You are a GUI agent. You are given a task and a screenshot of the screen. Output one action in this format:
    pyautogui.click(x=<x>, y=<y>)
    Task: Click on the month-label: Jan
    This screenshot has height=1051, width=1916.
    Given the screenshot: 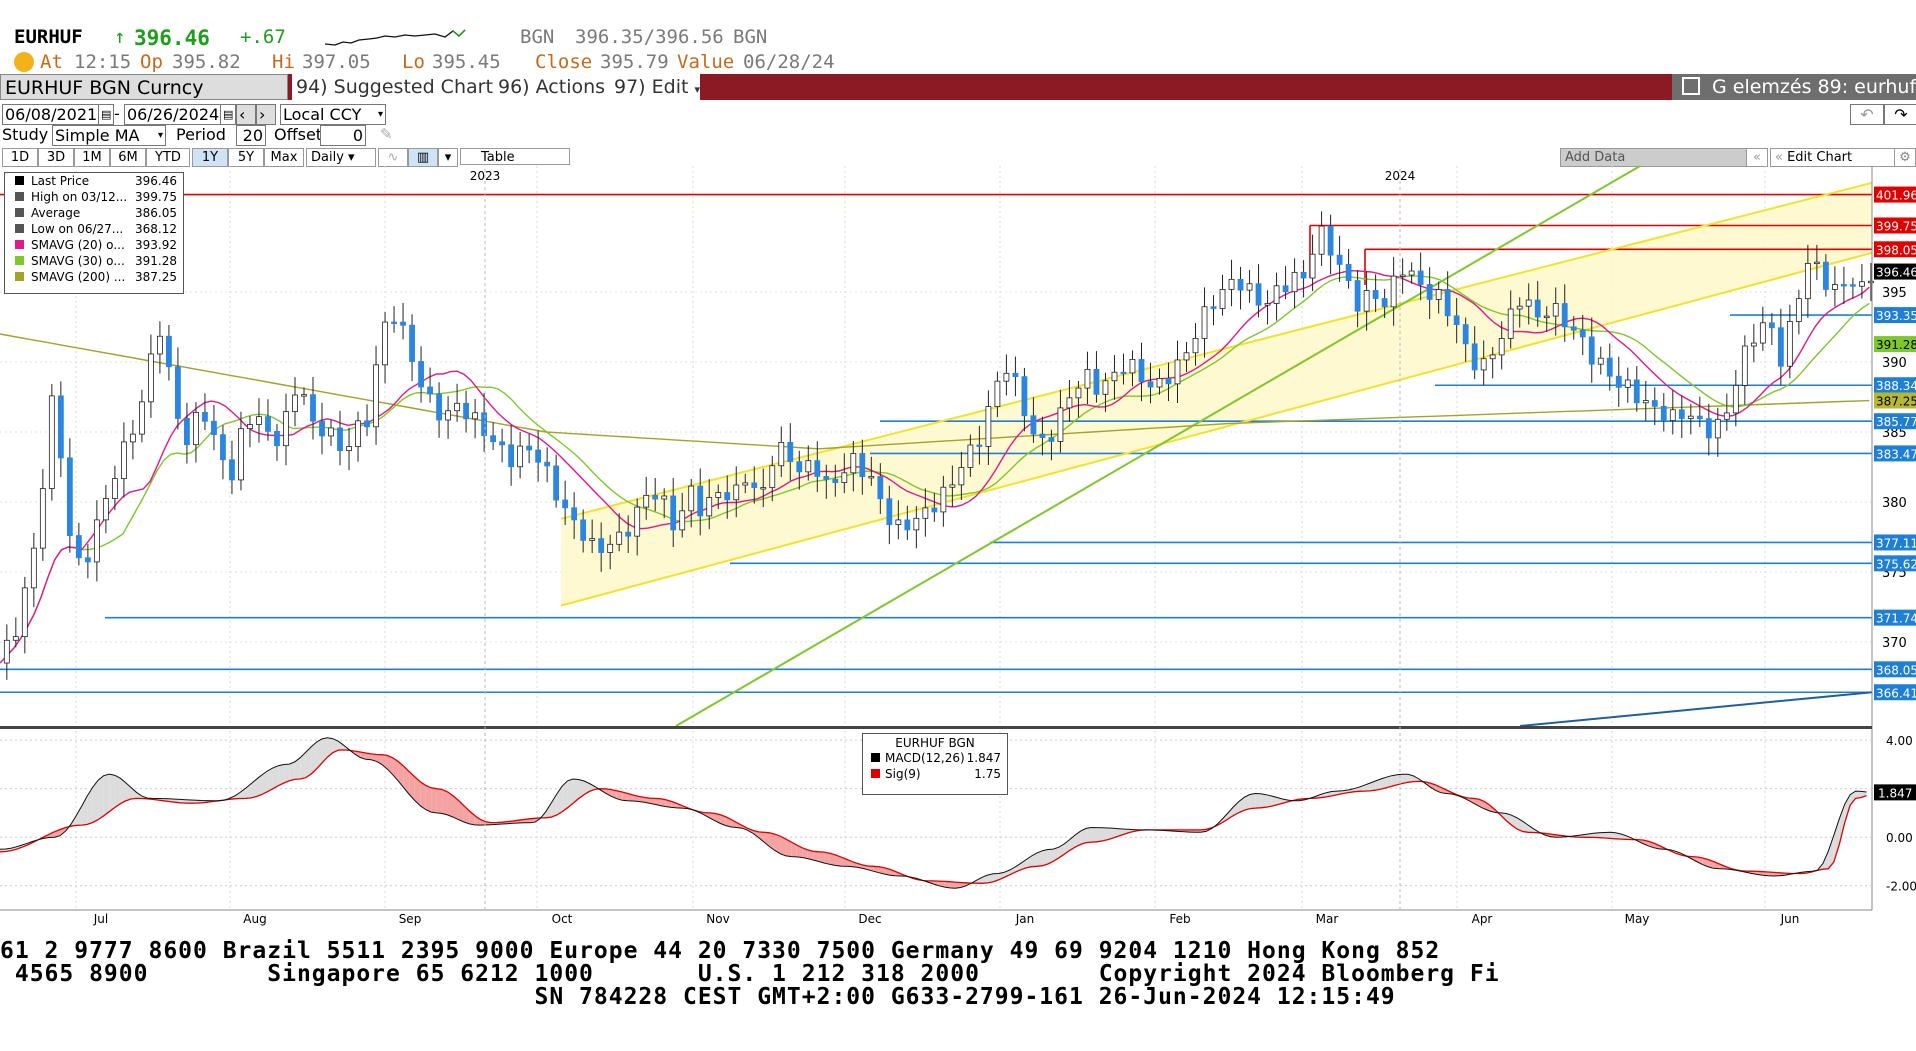 What is the action you would take?
    pyautogui.click(x=1025, y=919)
    